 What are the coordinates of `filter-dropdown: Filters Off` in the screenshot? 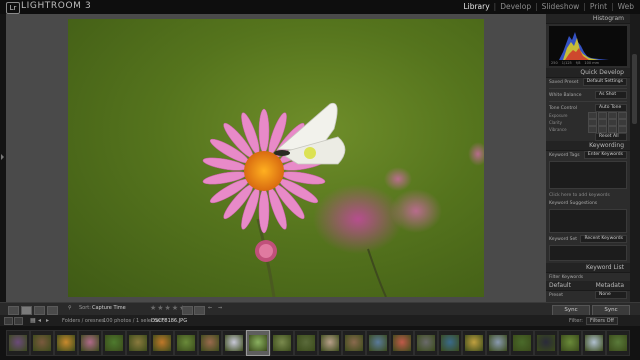 It's located at (602, 321).